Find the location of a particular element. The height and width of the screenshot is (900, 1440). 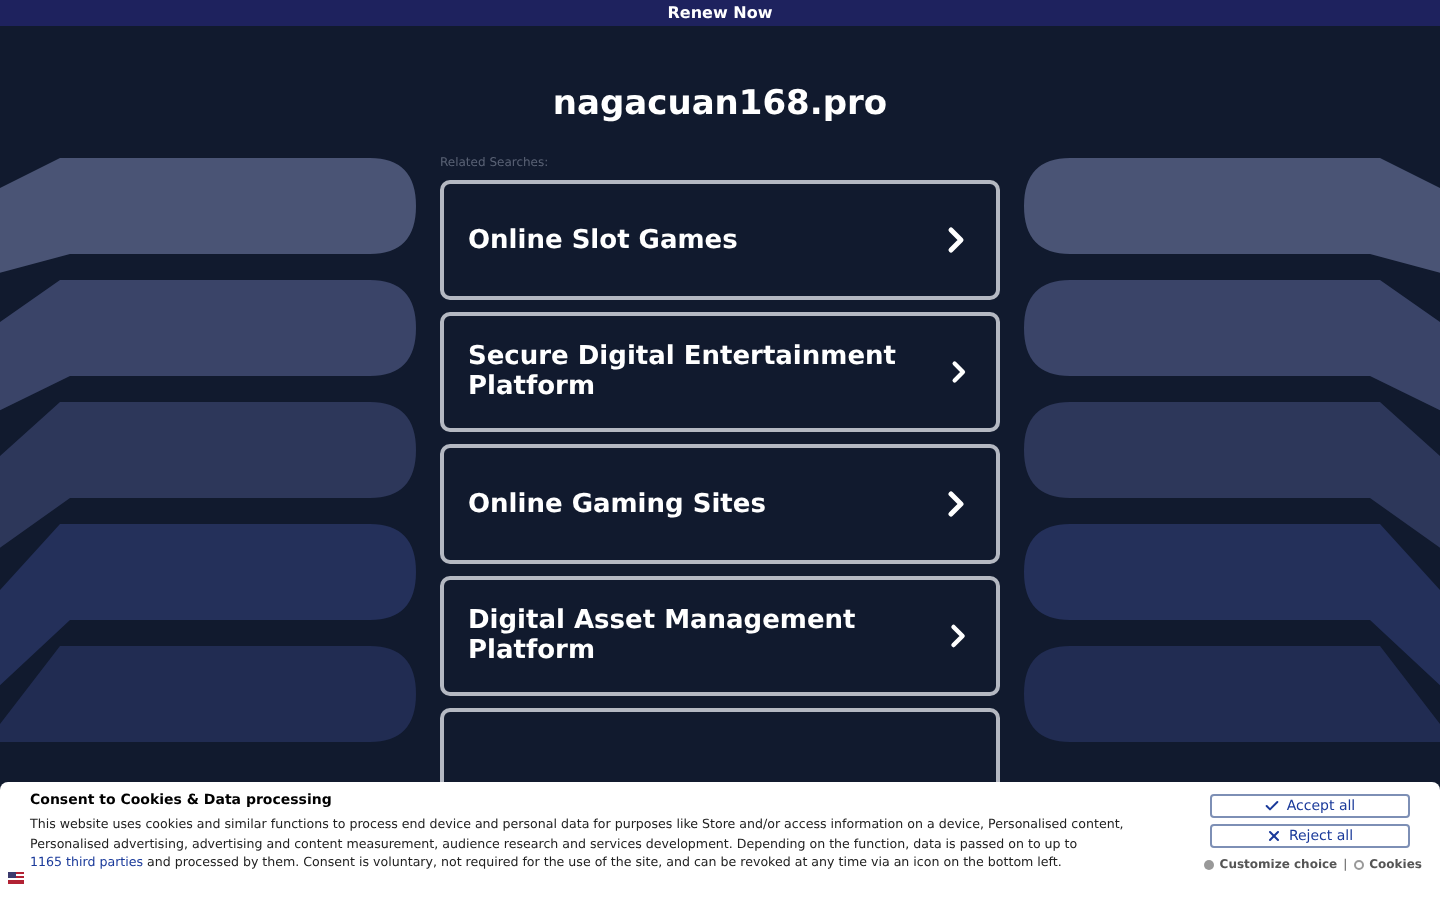

domain-title: nagacuan168.pro is located at coordinates (720, 104).